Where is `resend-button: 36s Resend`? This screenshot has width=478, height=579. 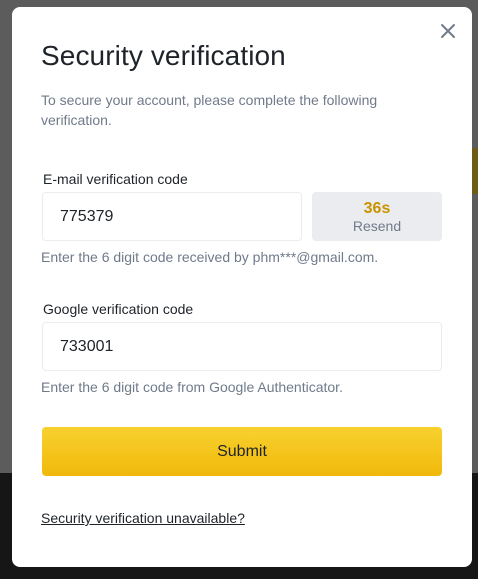 resend-button: 36s Resend is located at coordinates (377, 216).